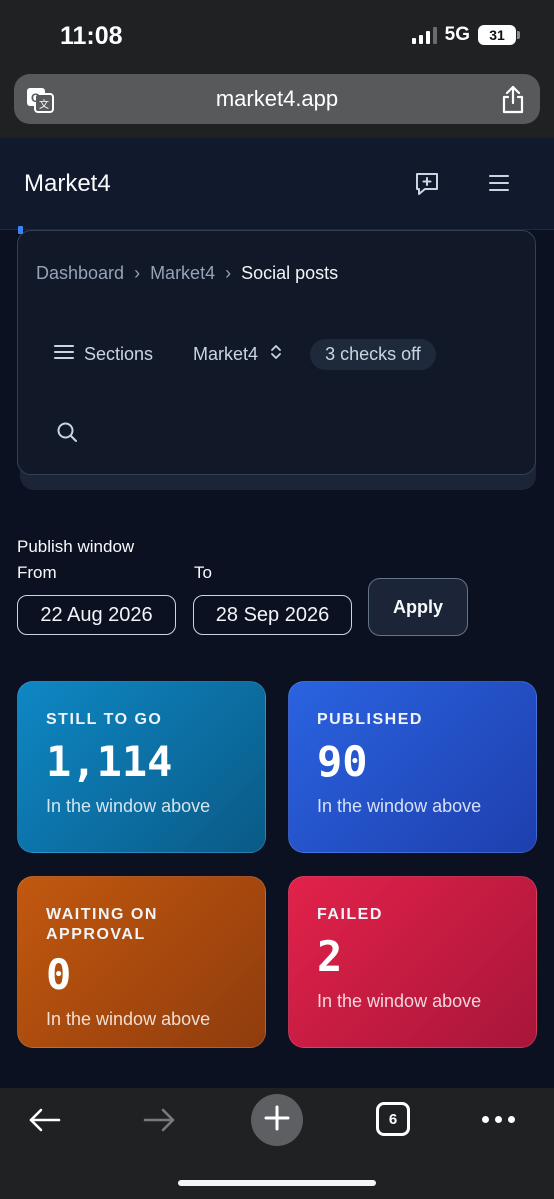 The width and height of the screenshot is (554, 1199). I want to click on stat-value: 2, so click(330, 956).